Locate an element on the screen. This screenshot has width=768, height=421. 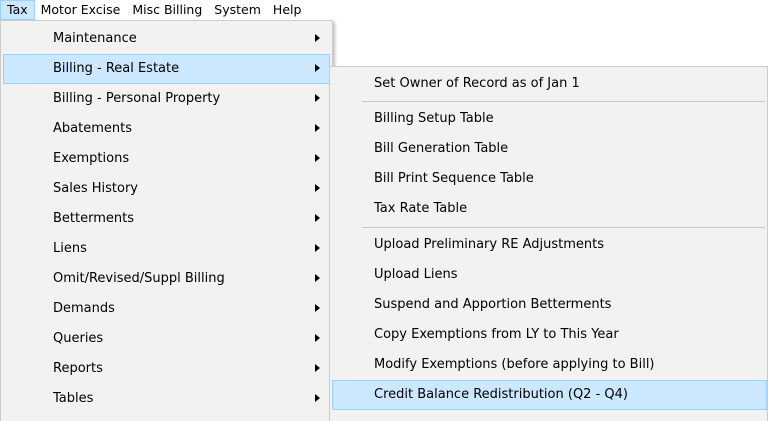
submenu-item-label: Set Owner of Record as of Jan 1 is located at coordinates (477, 83).